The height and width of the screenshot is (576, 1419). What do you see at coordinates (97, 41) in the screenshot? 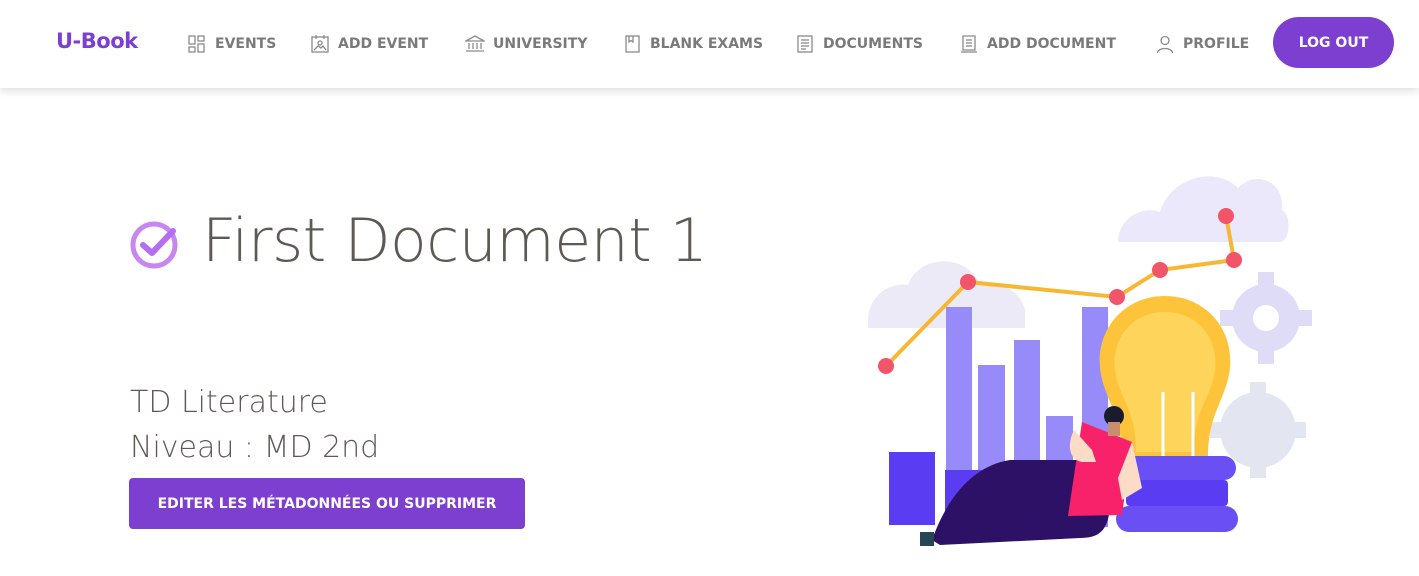
I see `brand-logo: U-Book` at bounding box center [97, 41].